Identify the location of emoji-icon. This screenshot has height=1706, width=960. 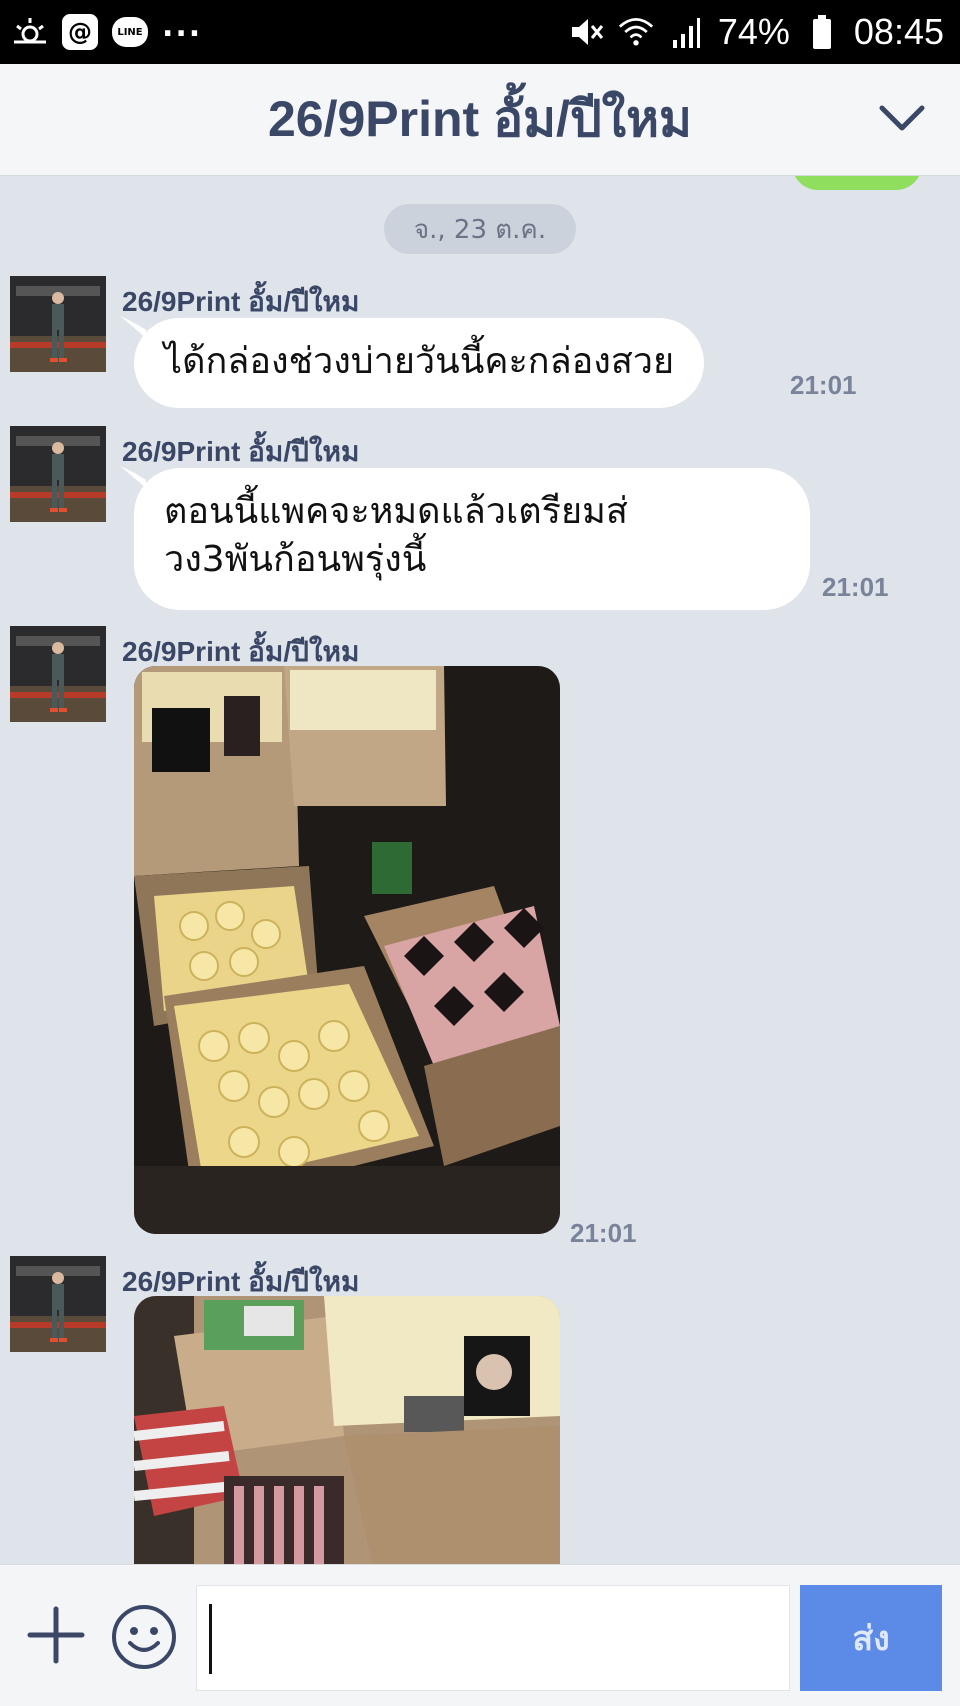
(144, 1637).